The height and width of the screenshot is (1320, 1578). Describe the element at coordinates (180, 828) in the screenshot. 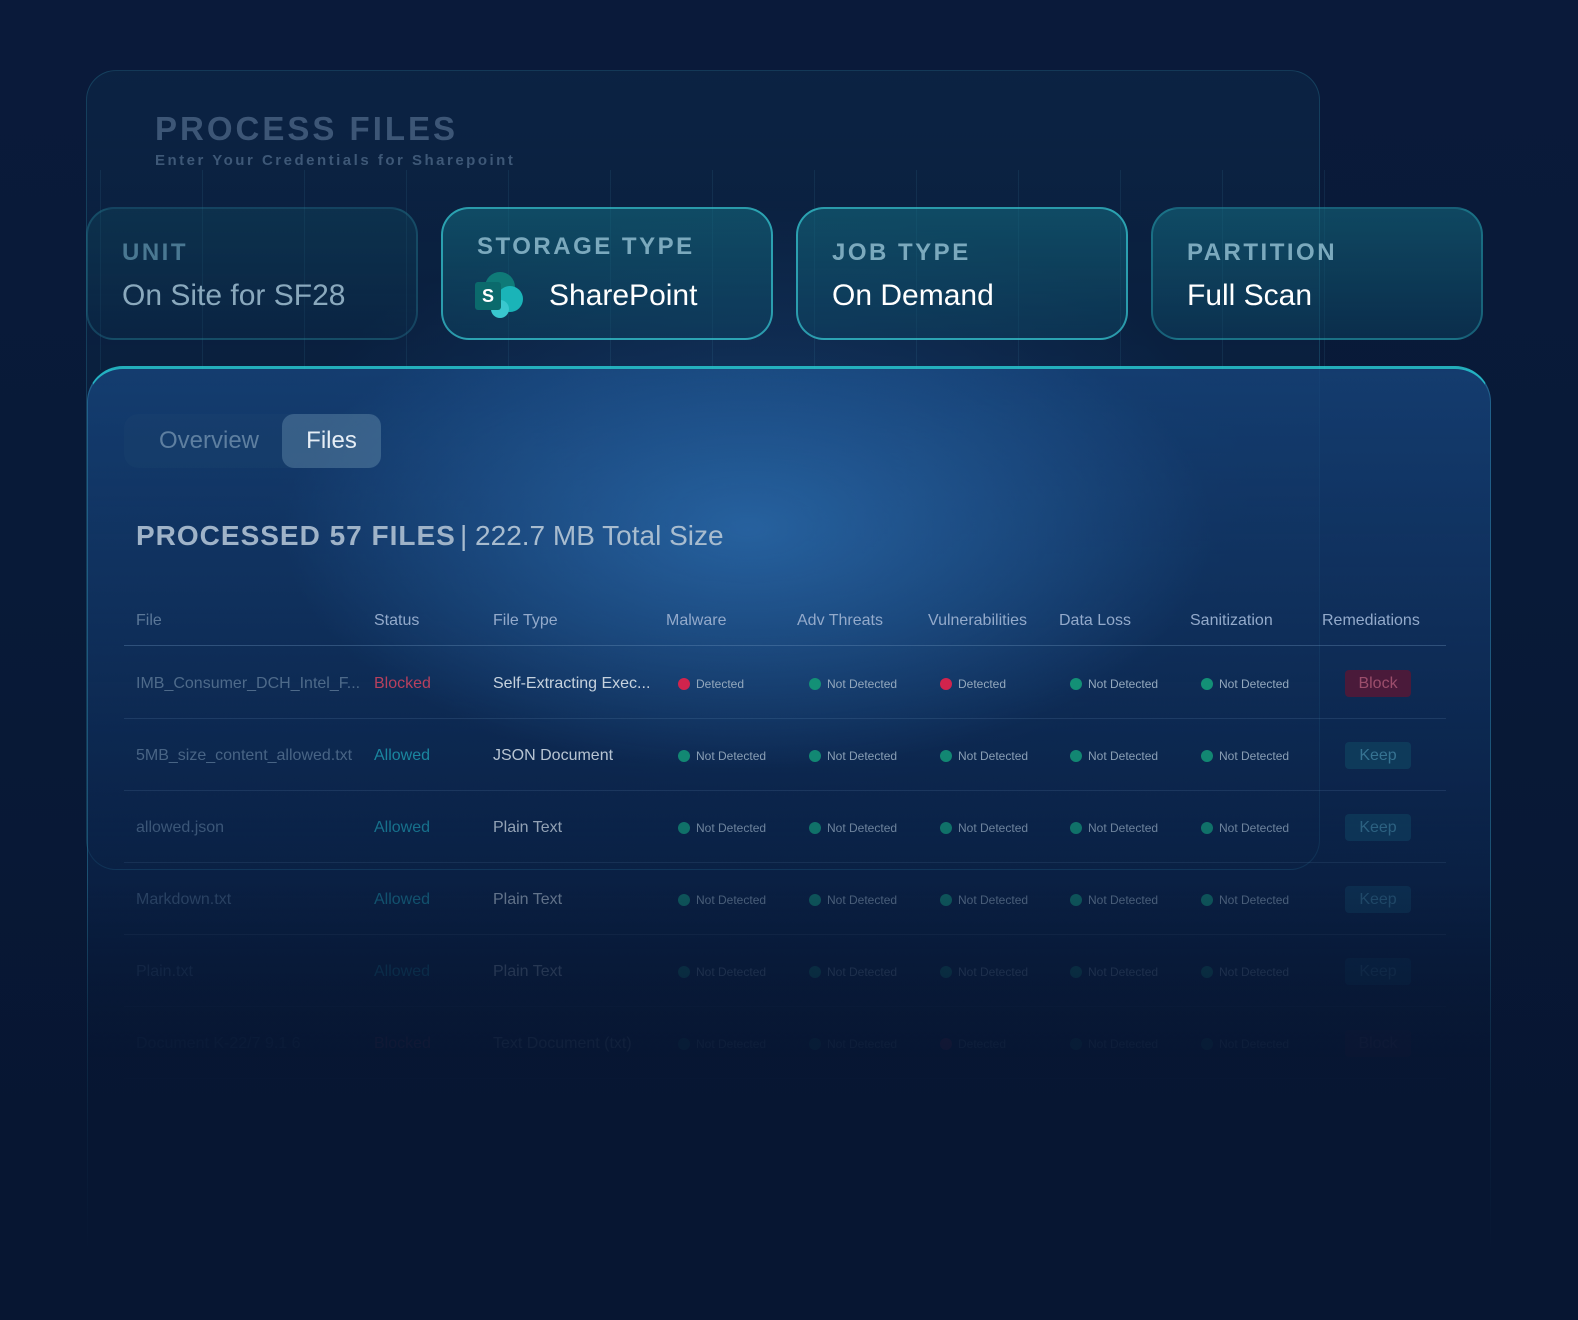

I see `file-name: allowed.json` at that location.